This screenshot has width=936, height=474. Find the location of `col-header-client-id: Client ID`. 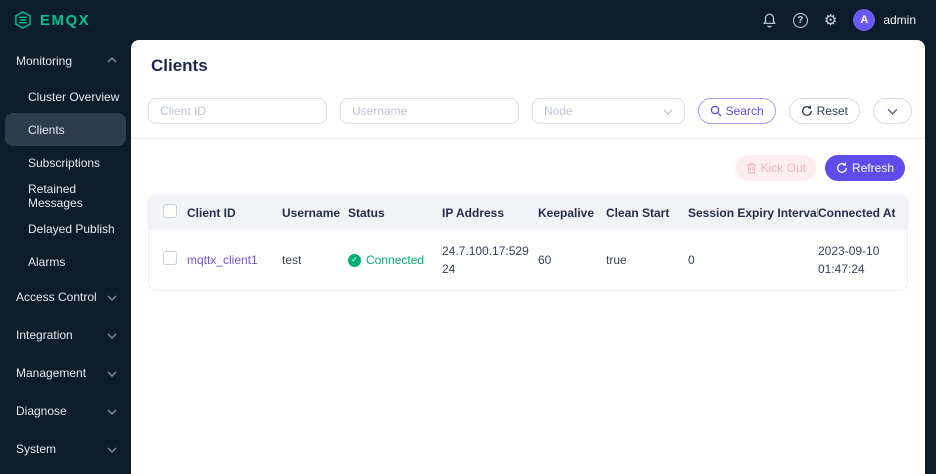

col-header-client-id: Client ID is located at coordinates (211, 212).